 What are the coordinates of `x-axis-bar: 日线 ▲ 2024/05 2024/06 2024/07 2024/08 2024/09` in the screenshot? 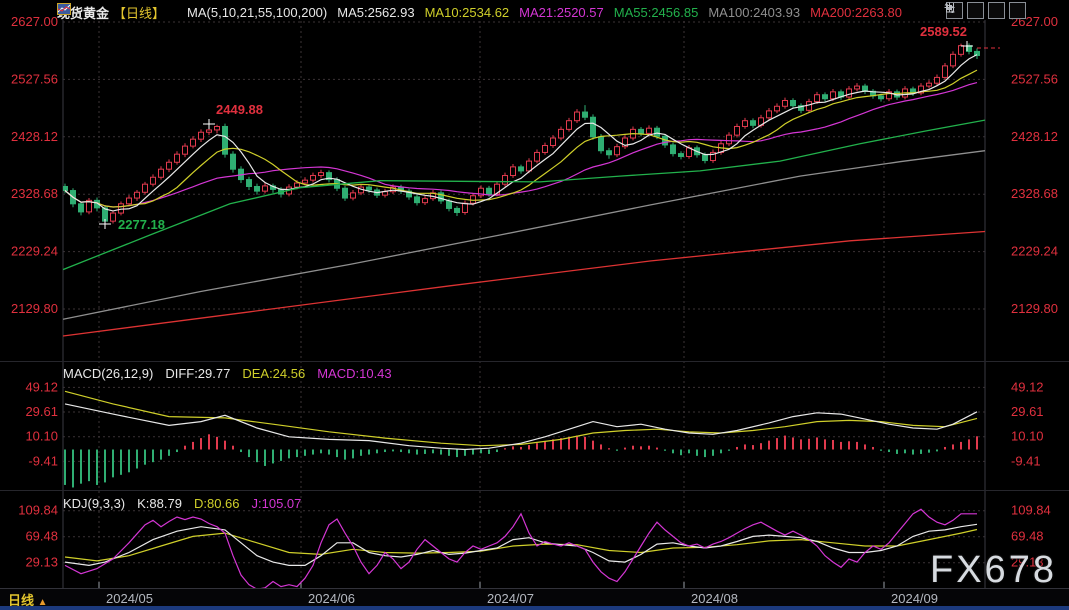 It's located at (534, 598).